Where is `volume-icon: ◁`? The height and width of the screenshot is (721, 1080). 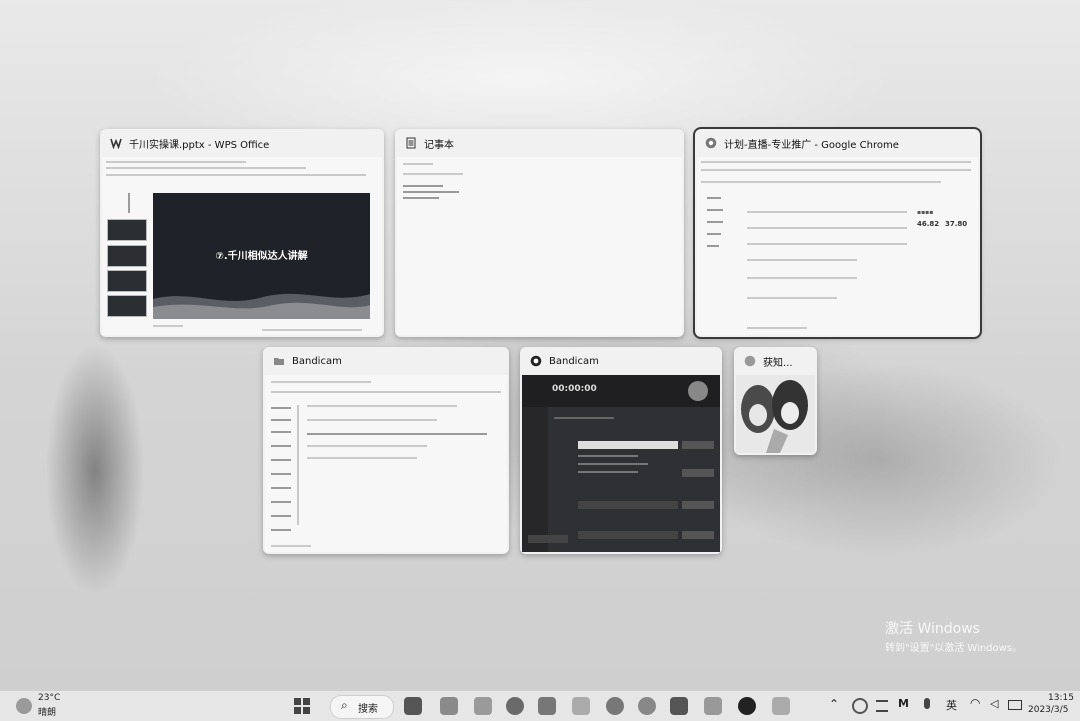 volume-icon: ◁ is located at coordinates (994, 703).